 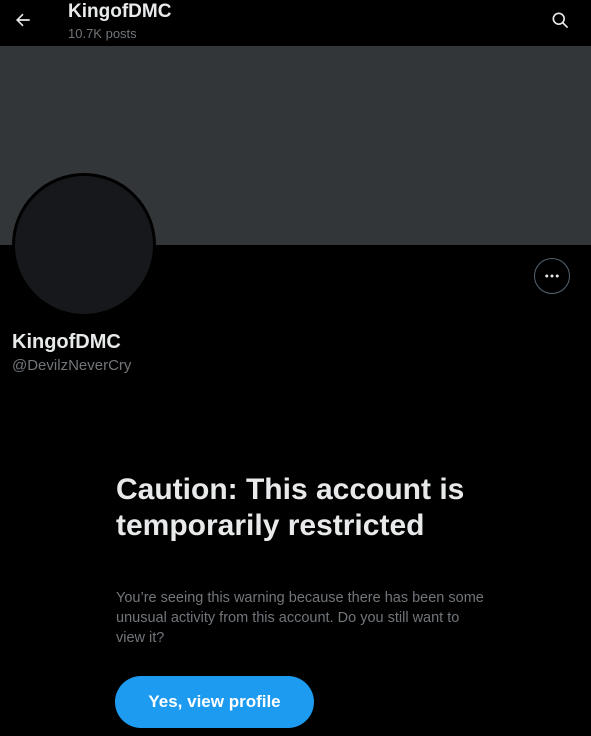 What do you see at coordinates (214, 702) in the screenshot?
I see `view-profile-button: Yes, view profile` at bounding box center [214, 702].